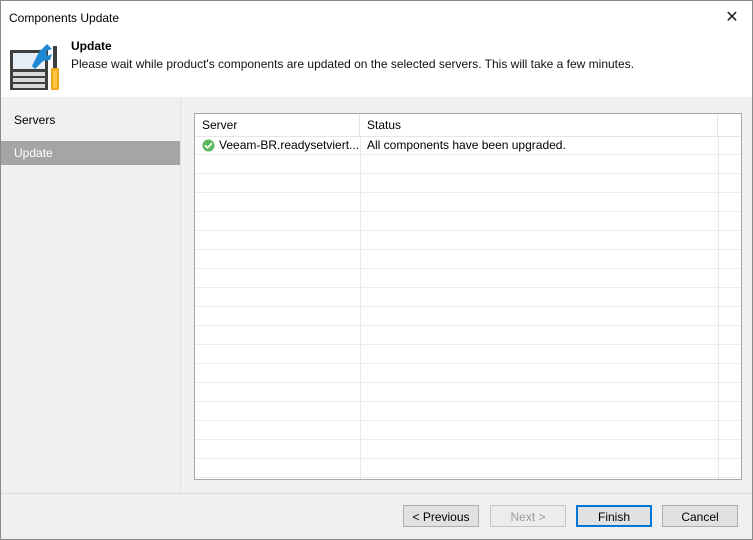  What do you see at coordinates (90, 153) in the screenshot?
I see `sidebar-item-update: Update` at bounding box center [90, 153].